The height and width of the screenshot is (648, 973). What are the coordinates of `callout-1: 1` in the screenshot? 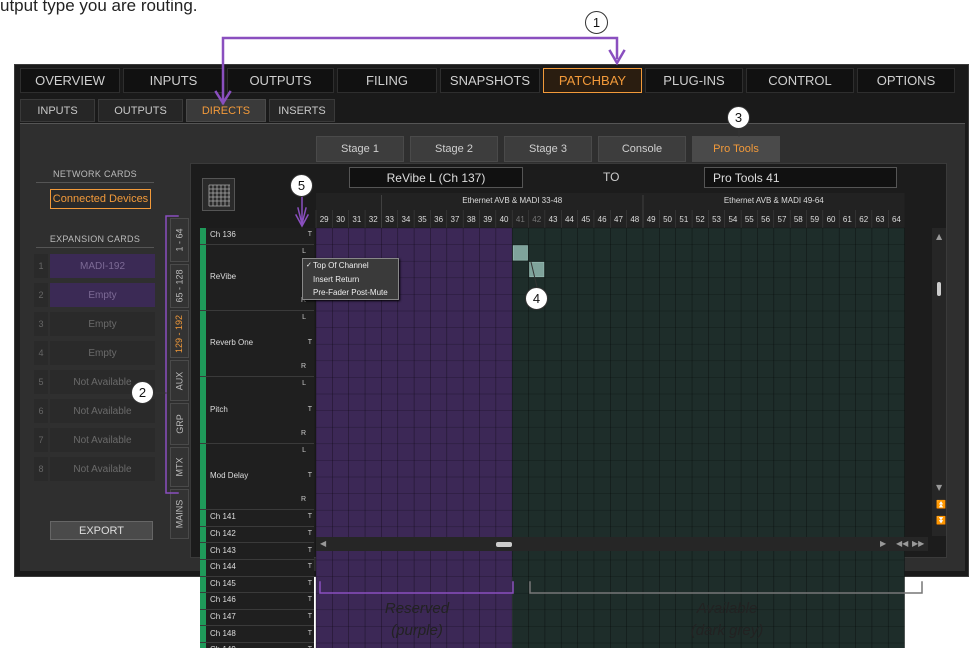 It's located at (596, 22).